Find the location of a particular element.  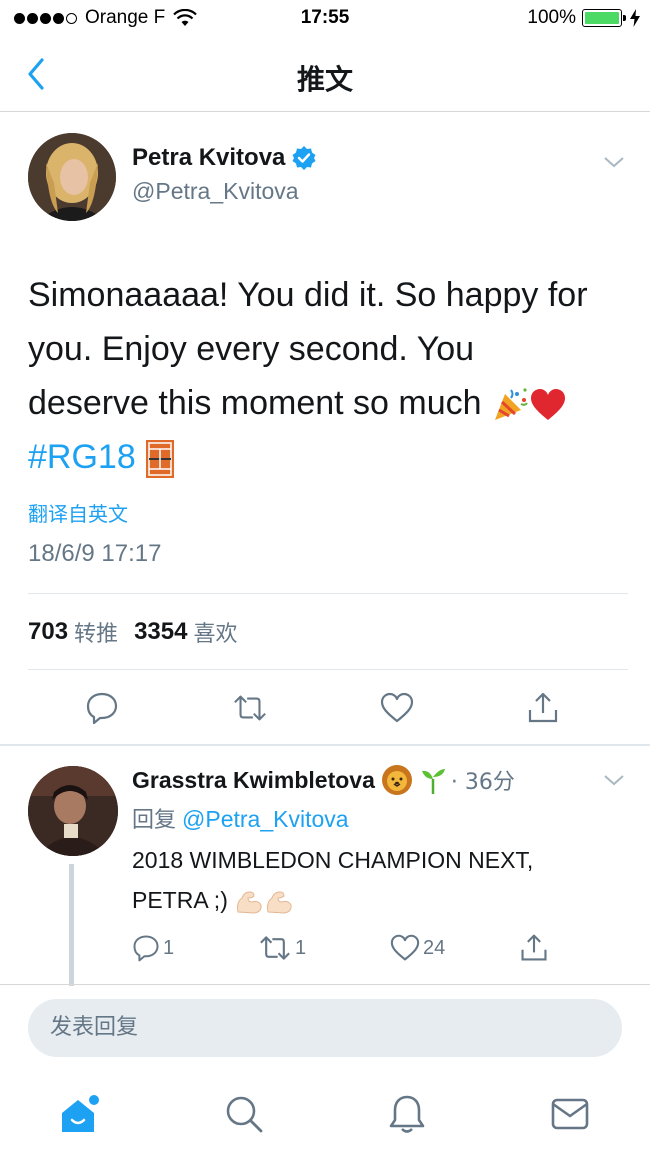

reply-retweet-count: 1 is located at coordinates (301, 947).